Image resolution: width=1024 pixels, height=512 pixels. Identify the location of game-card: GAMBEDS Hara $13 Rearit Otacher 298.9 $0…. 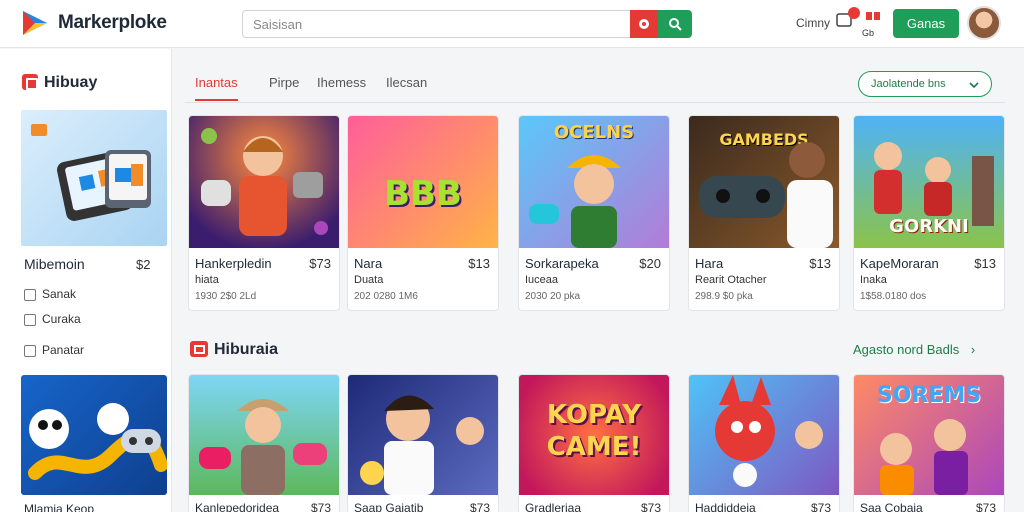
(764, 213).